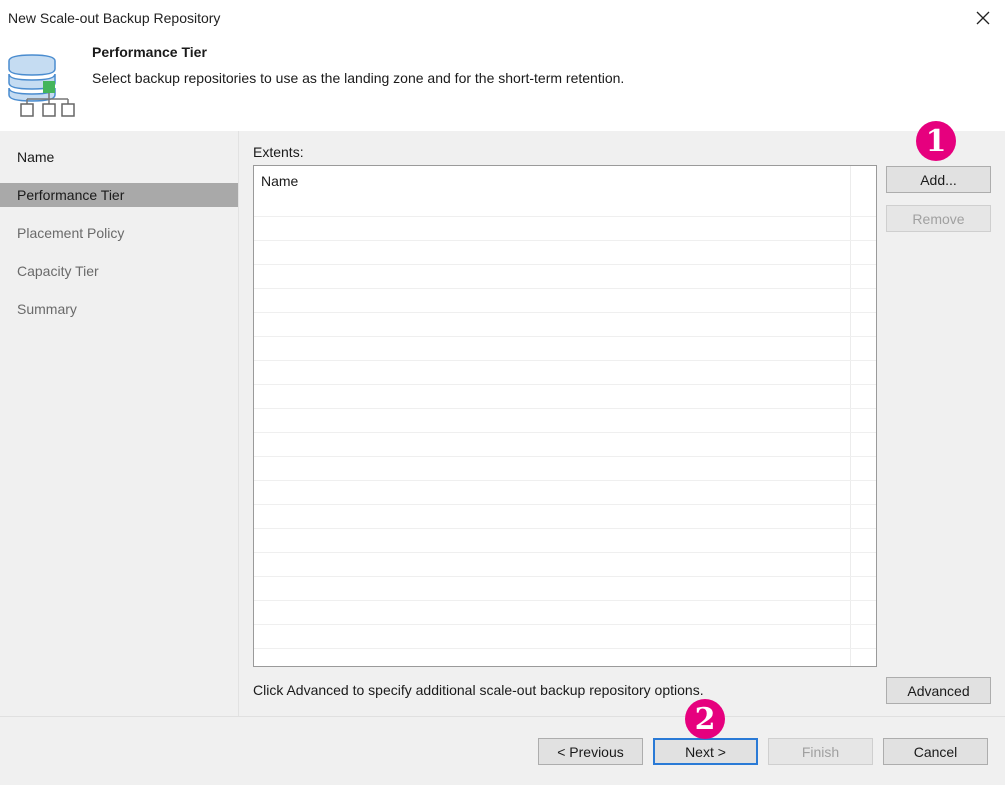  What do you see at coordinates (552, 191) in the screenshot?
I see `list-header: Name` at bounding box center [552, 191].